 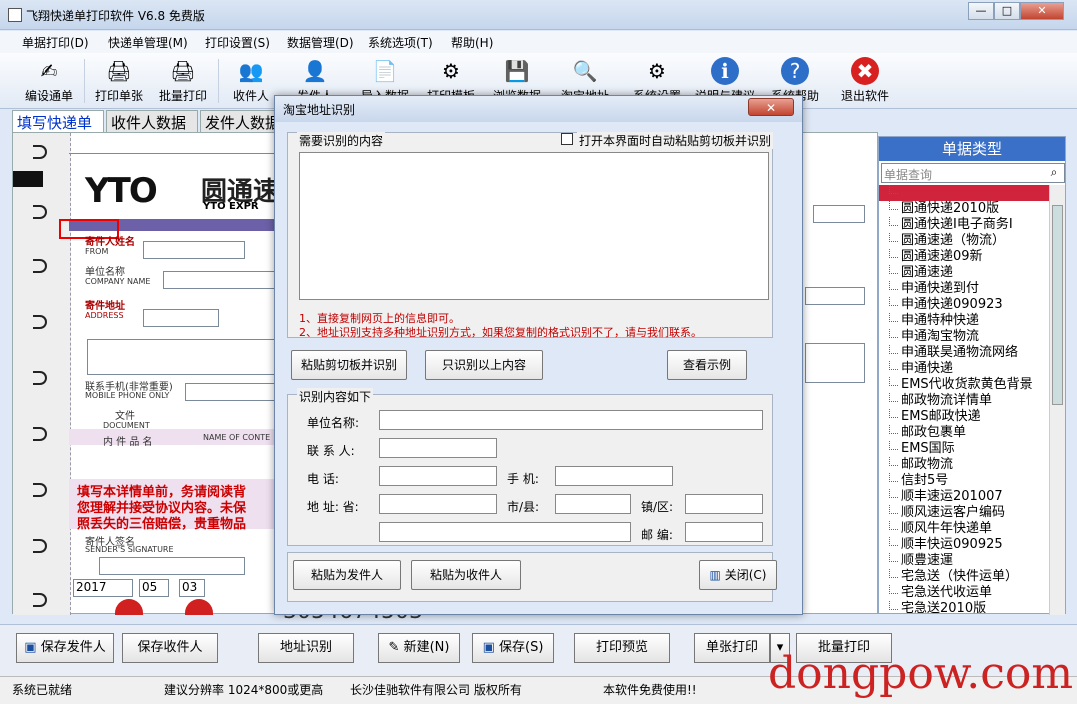 I want to click on template-item: 邮政物流, so click(x=964, y=465).